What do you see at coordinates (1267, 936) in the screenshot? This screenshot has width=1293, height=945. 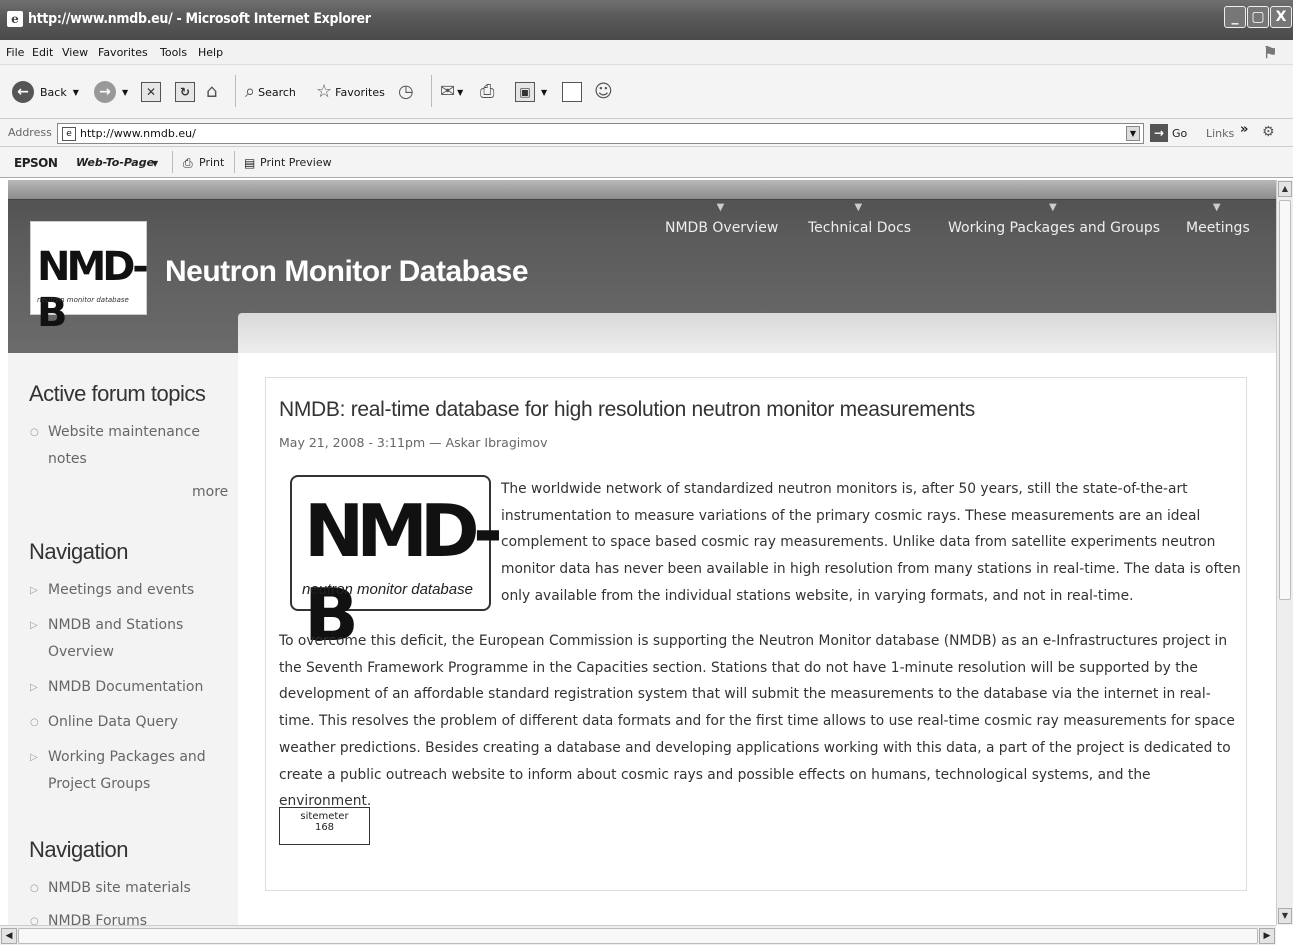 I see `scroll-right-icon: ▶` at bounding box center [1267, 936].